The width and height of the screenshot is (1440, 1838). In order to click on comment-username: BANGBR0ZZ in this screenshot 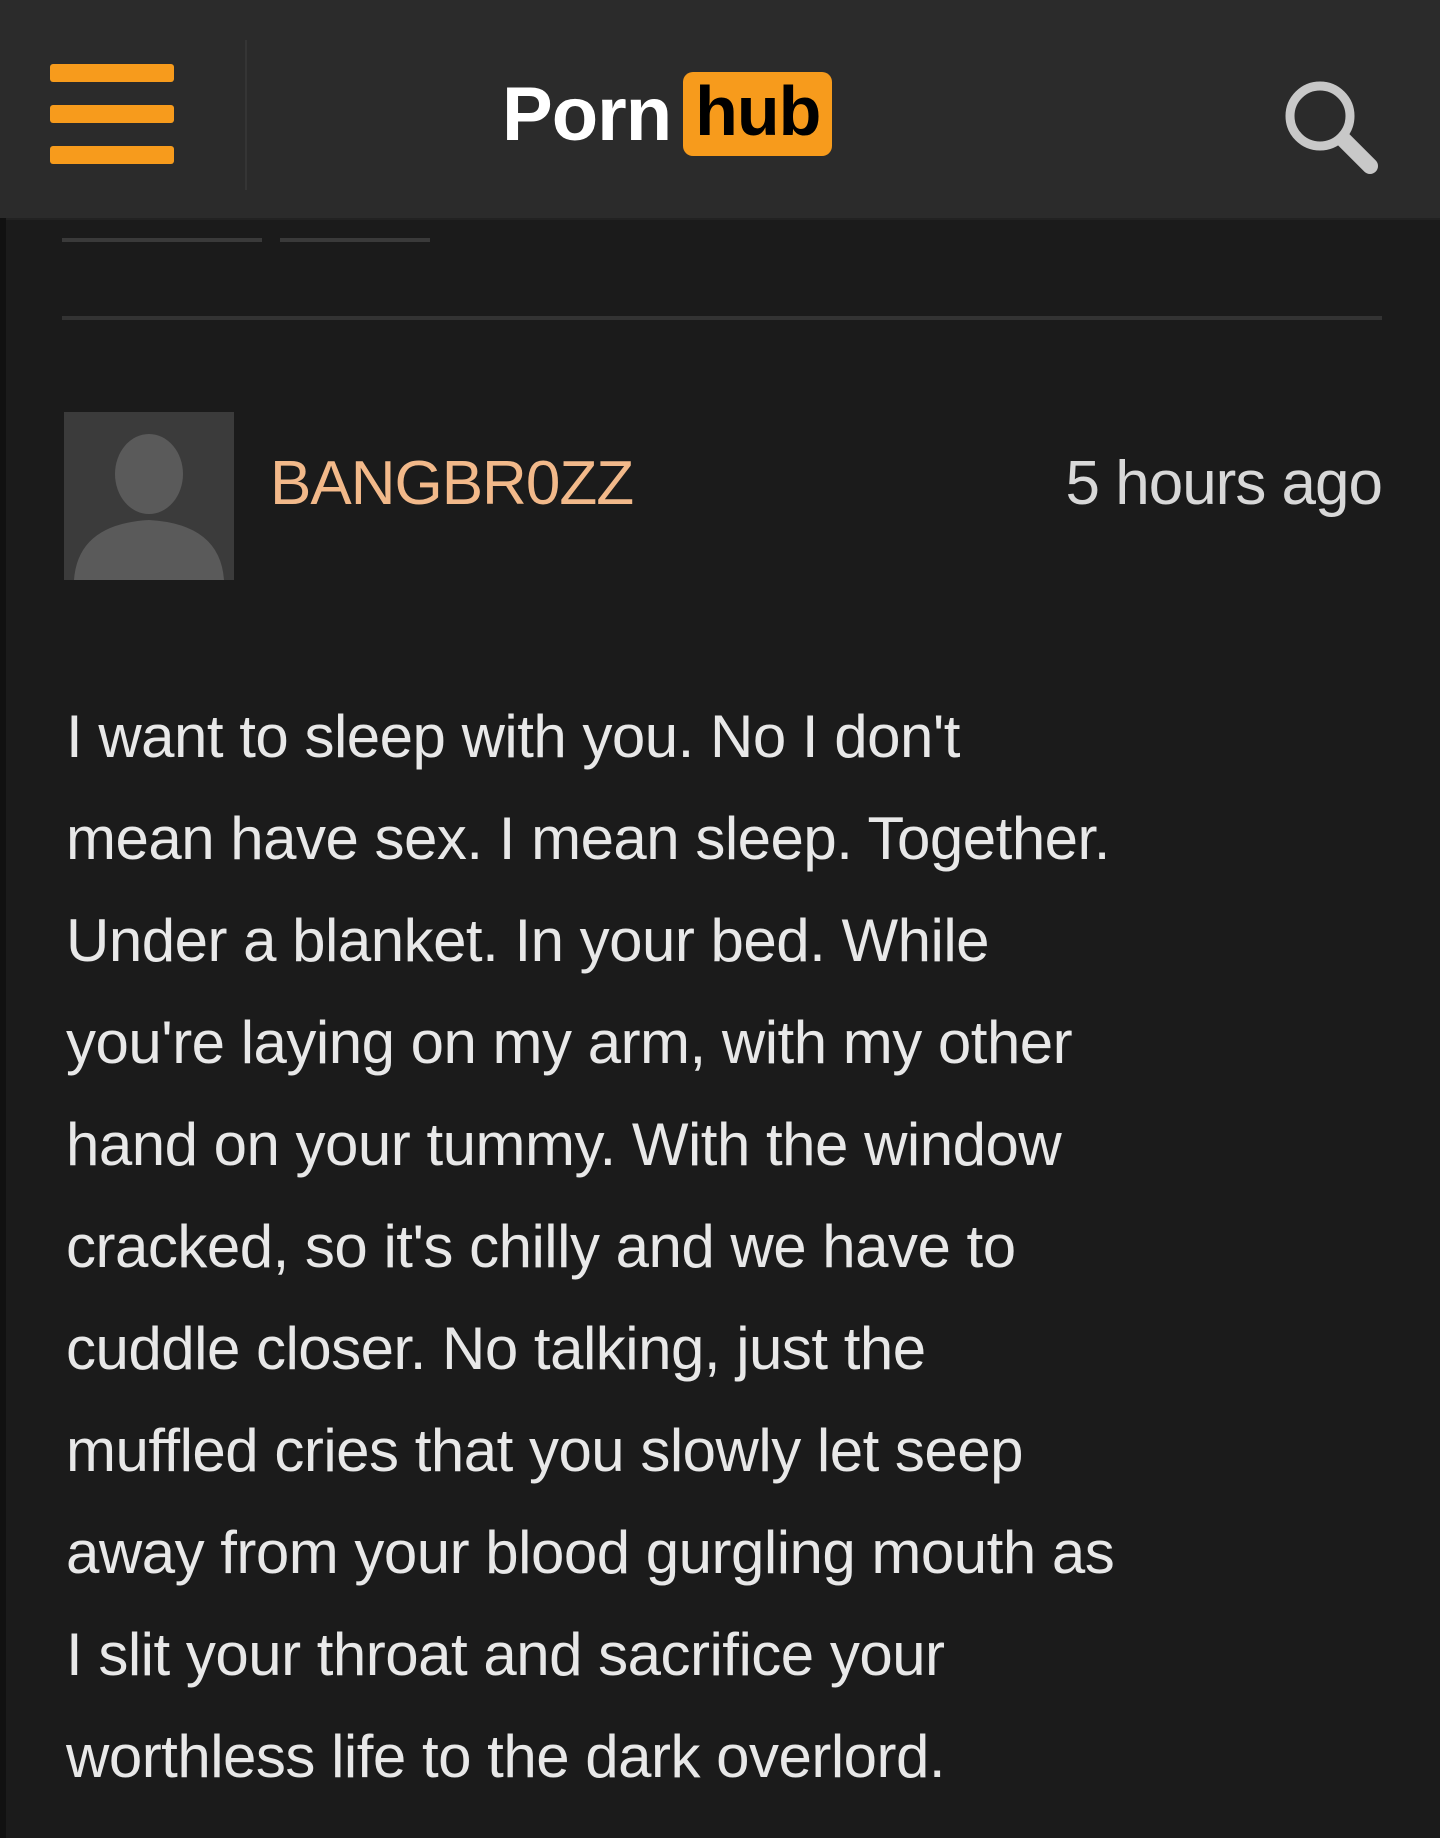, I will do `click(452, 483)`.